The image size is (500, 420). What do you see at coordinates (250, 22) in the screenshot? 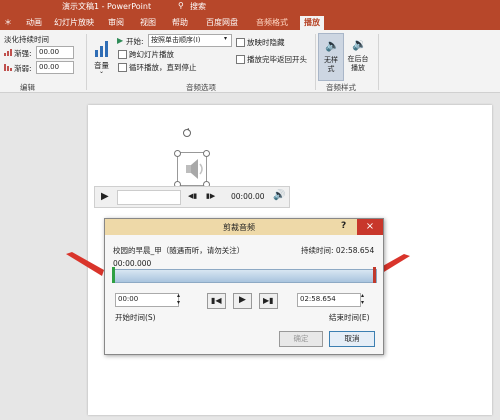
I see `ribbon-tabs: ＊ 动画 幻灯片放映 审阅 视图 帮助 百度网盘 音频格式 播放` at bounding box center [250, 22].